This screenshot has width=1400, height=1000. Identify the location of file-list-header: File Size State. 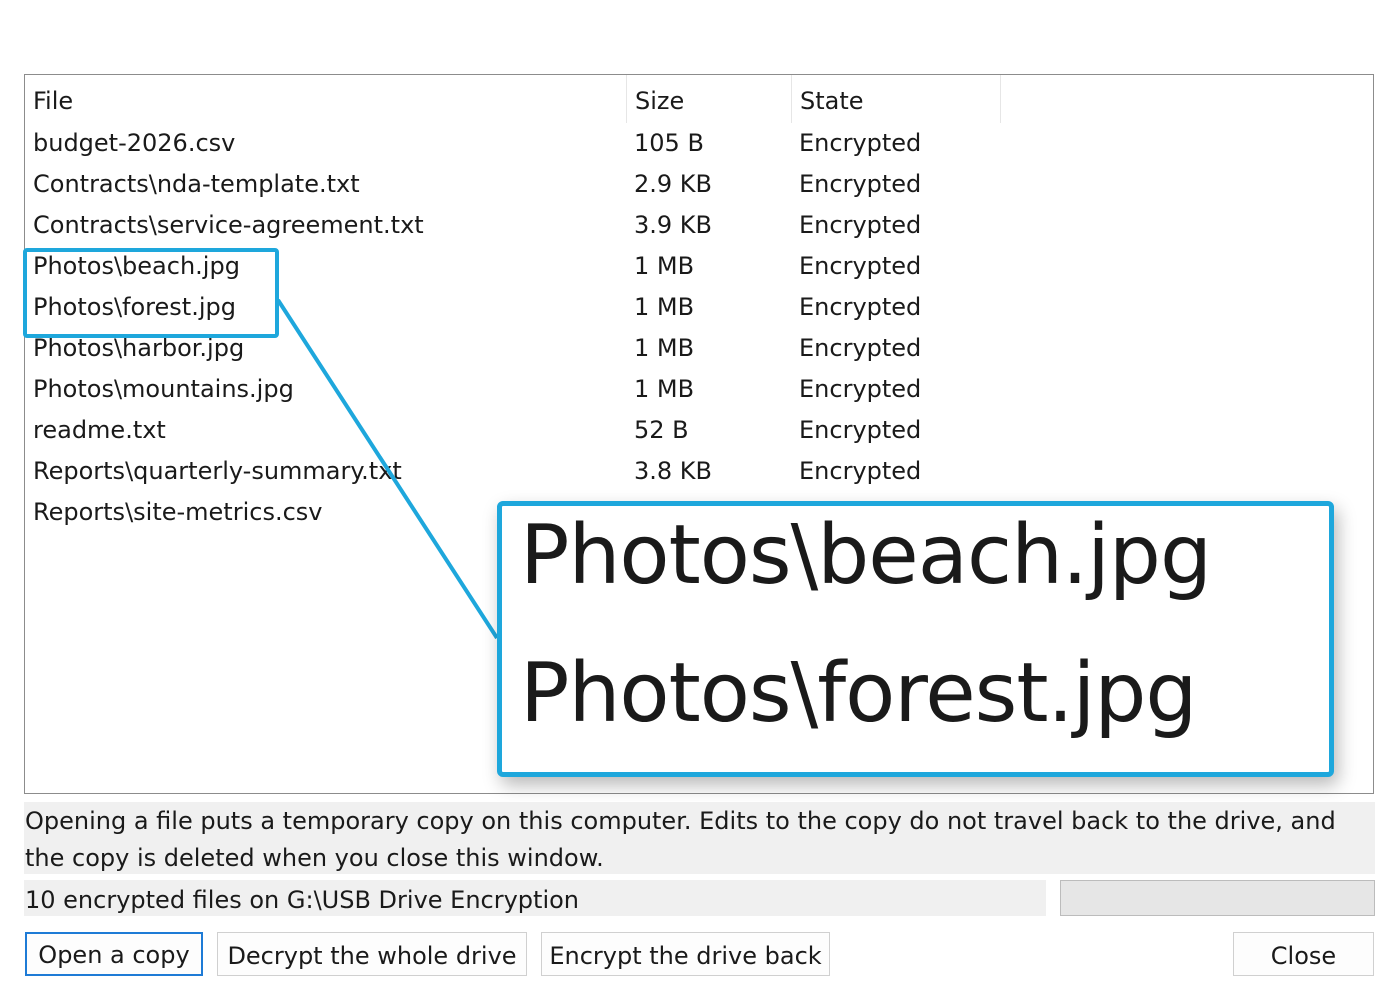
(513, 99).